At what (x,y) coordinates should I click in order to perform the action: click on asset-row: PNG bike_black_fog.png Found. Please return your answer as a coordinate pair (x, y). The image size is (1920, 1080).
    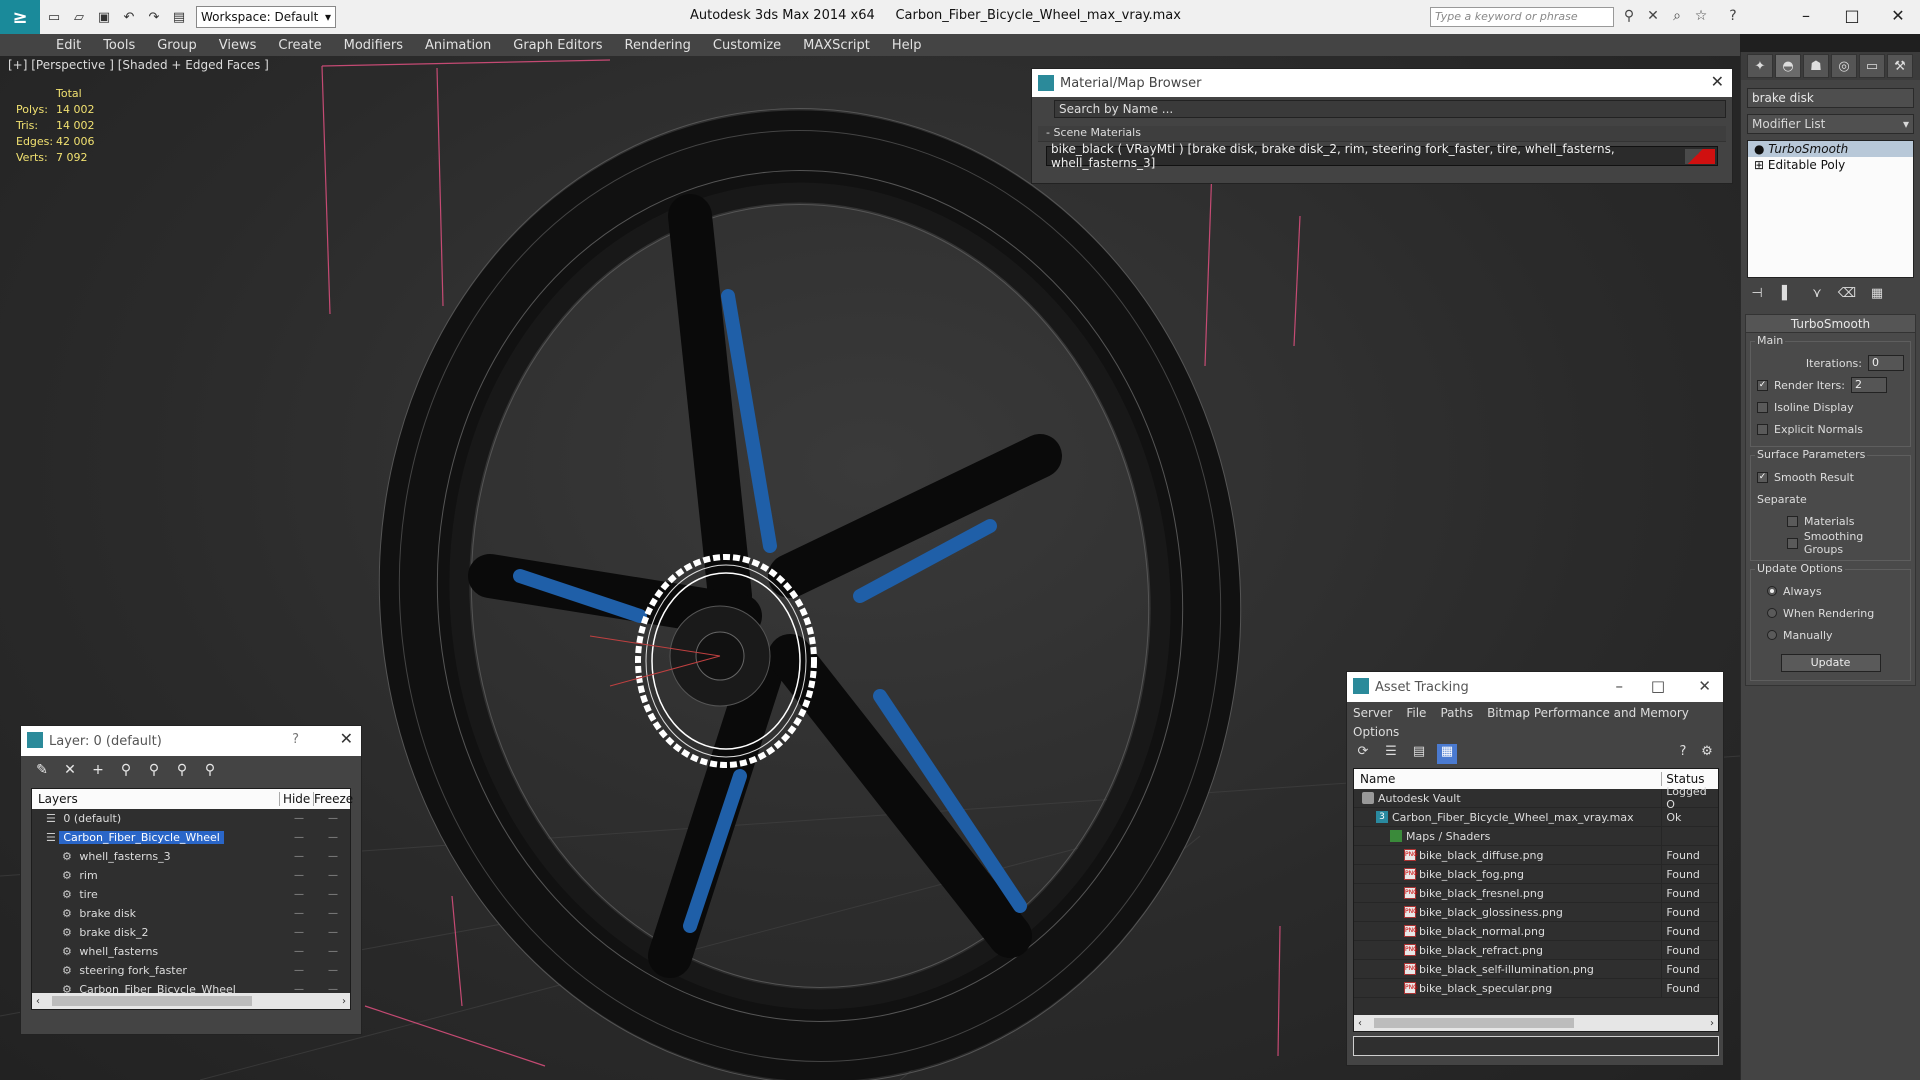
    Looking at the image, I should click on (1536, 874).